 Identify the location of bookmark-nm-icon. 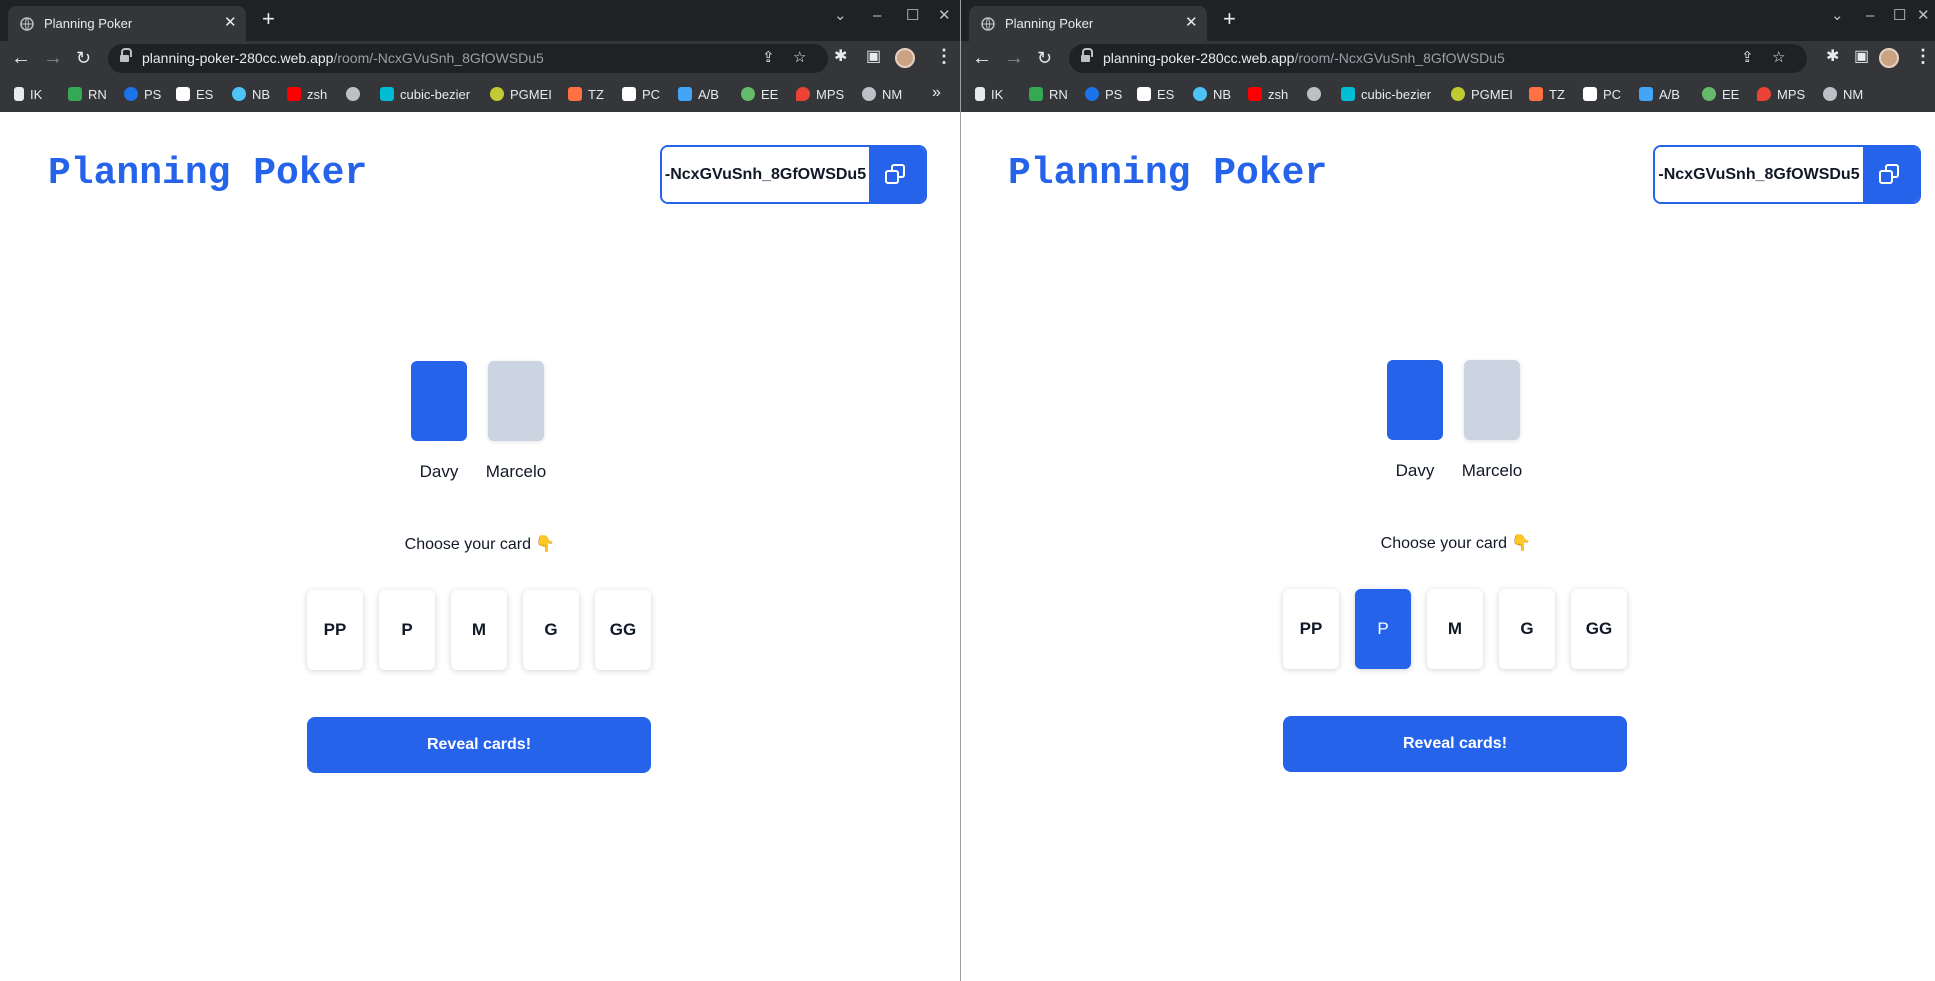
(1830, 94).